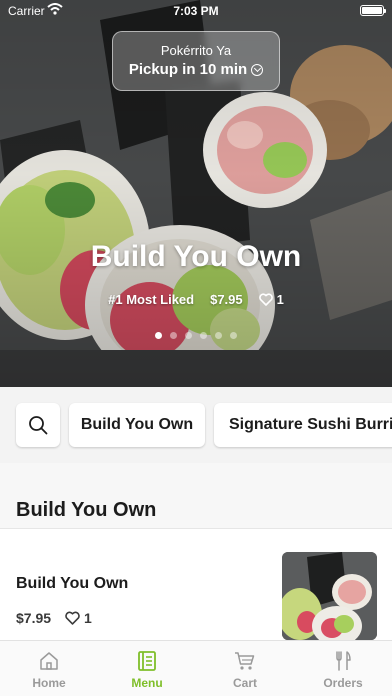 The height and width of the screenshot is (696, 392). I want to click on tab-cart: Cart, so click(245, 668).